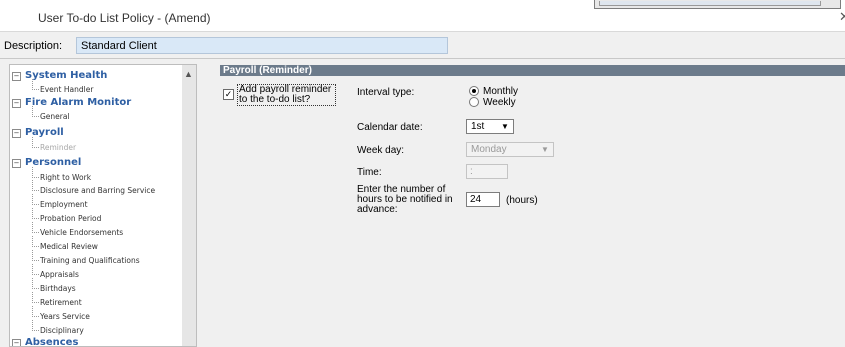  Describe the element at coordinates (286, 95) in the screenshot. I see `reminder-checkbox-label: Add payroll reminder to the to-do list?` at that location.